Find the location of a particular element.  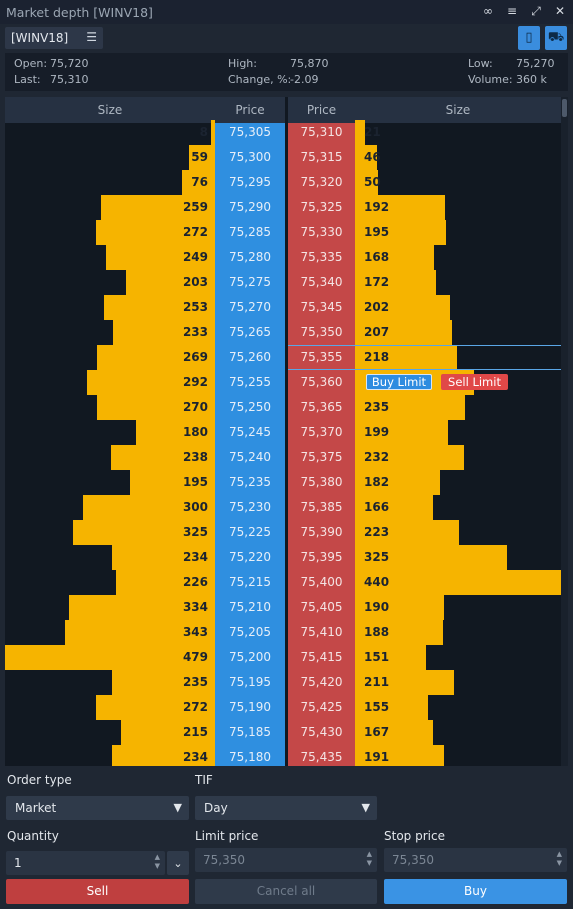

book-row: 272 75,190 75,425 155 is located at coordinates (283, 707).